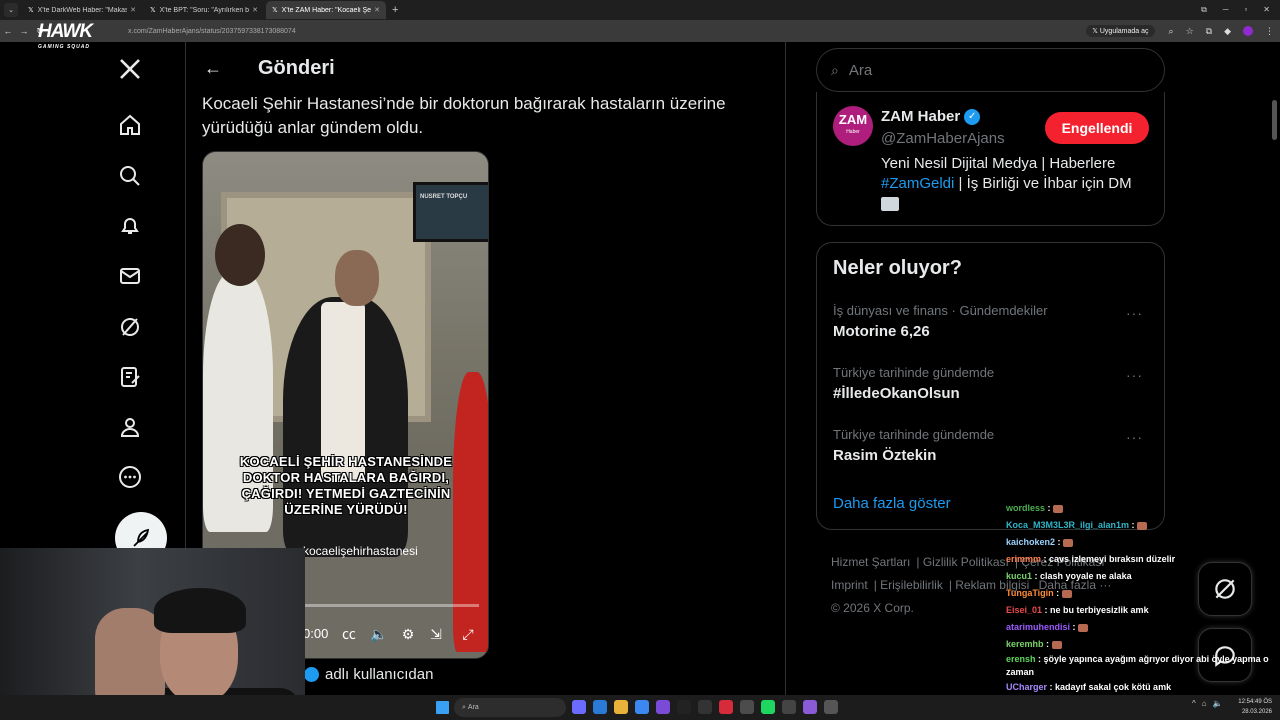 Image resolution: width=1280 pixels, height=720 pixels. What do you see at coordinates (785, 368) in the screenshot?
I see `column-divider` at bounding box center [785, 368].